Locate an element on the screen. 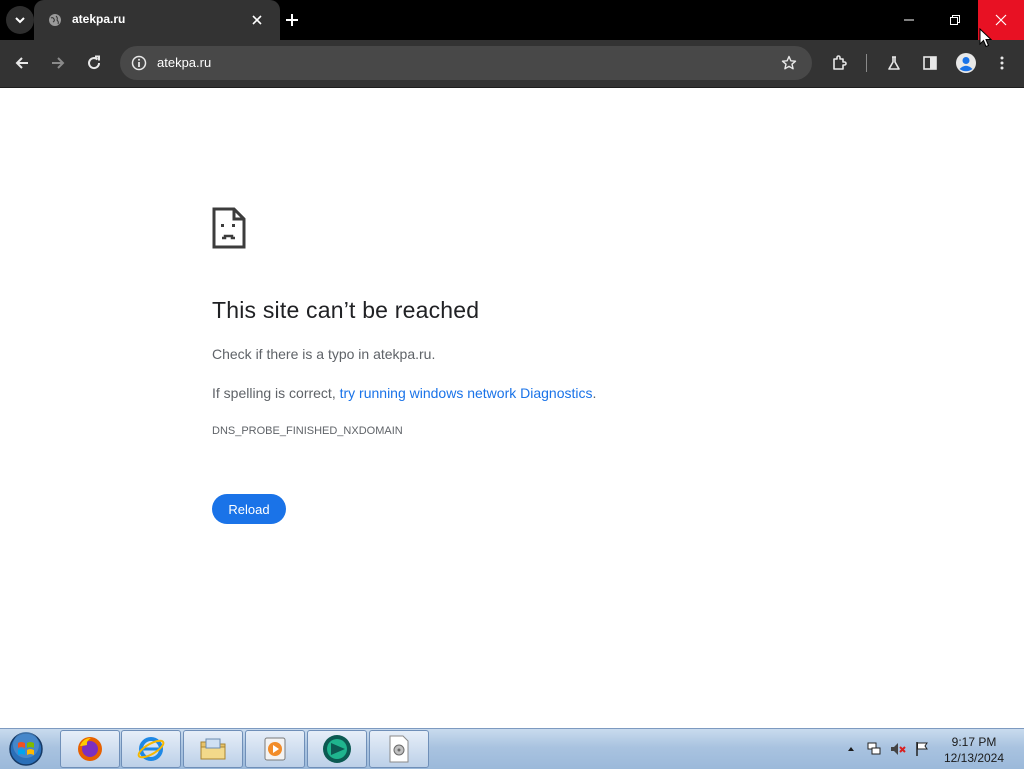  flask-icon is located at coordinates (894, 63).